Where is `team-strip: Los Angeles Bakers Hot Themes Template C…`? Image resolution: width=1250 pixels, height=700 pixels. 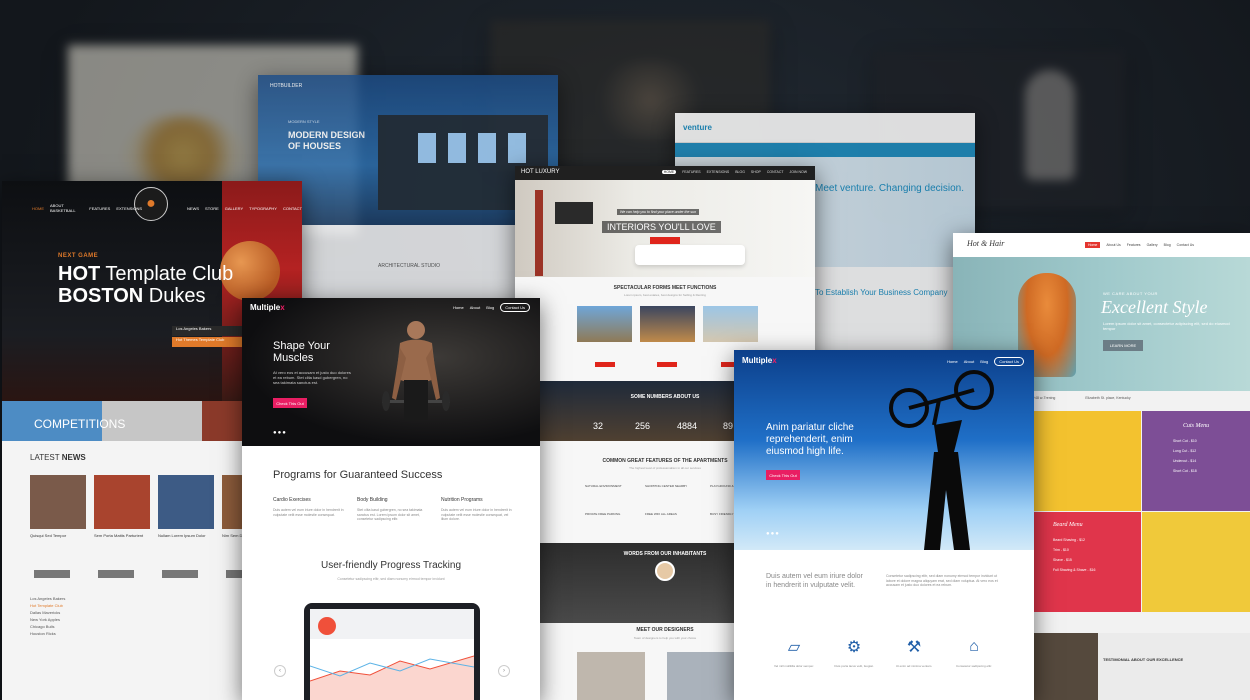
team-strip: Los Angeles Bakers Hot Themes Template C… is located at coordinates (212, 341).